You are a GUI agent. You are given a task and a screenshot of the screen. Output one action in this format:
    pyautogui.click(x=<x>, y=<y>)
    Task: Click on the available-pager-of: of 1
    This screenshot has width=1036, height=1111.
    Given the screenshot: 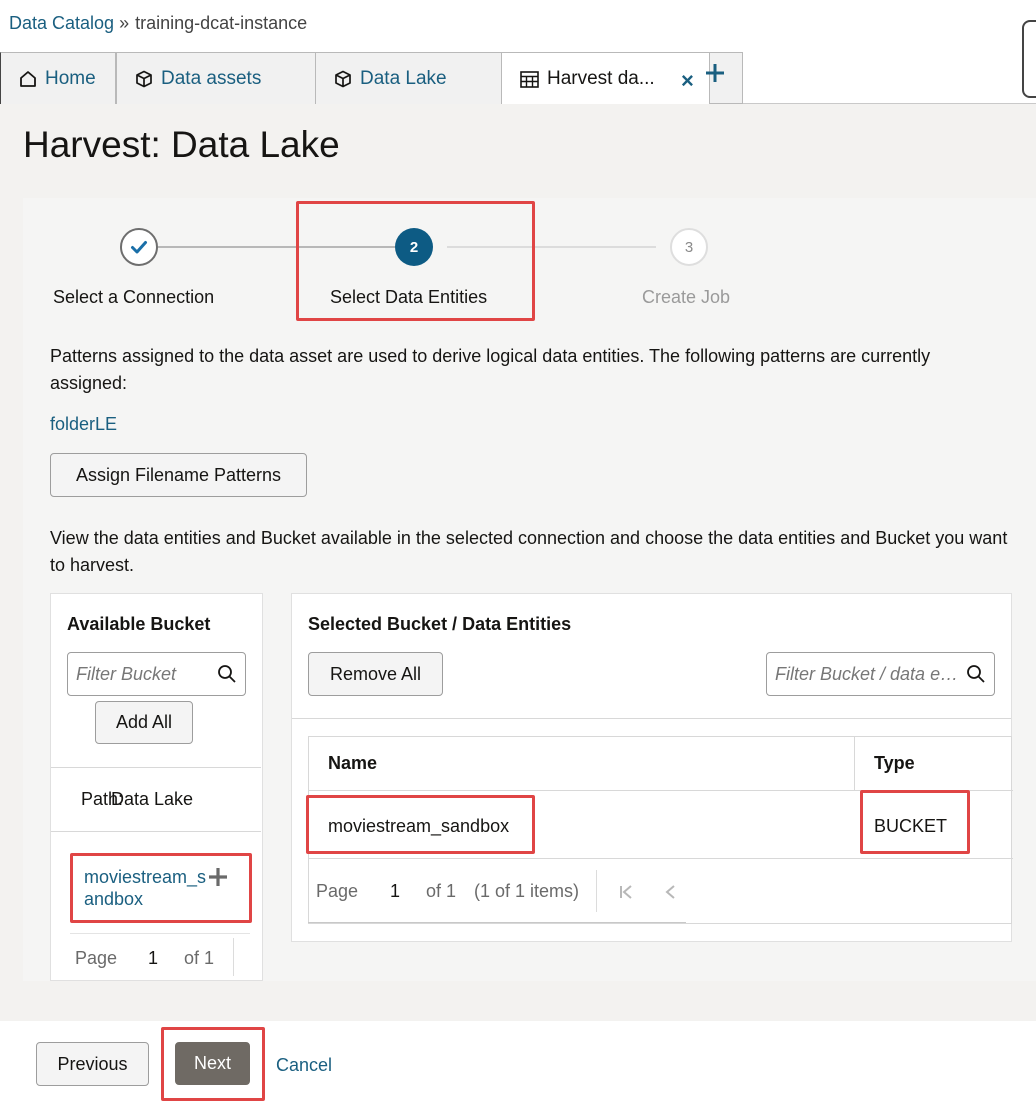 What is the action you would take?
    pyautogui.click(x=199, y=958)
    